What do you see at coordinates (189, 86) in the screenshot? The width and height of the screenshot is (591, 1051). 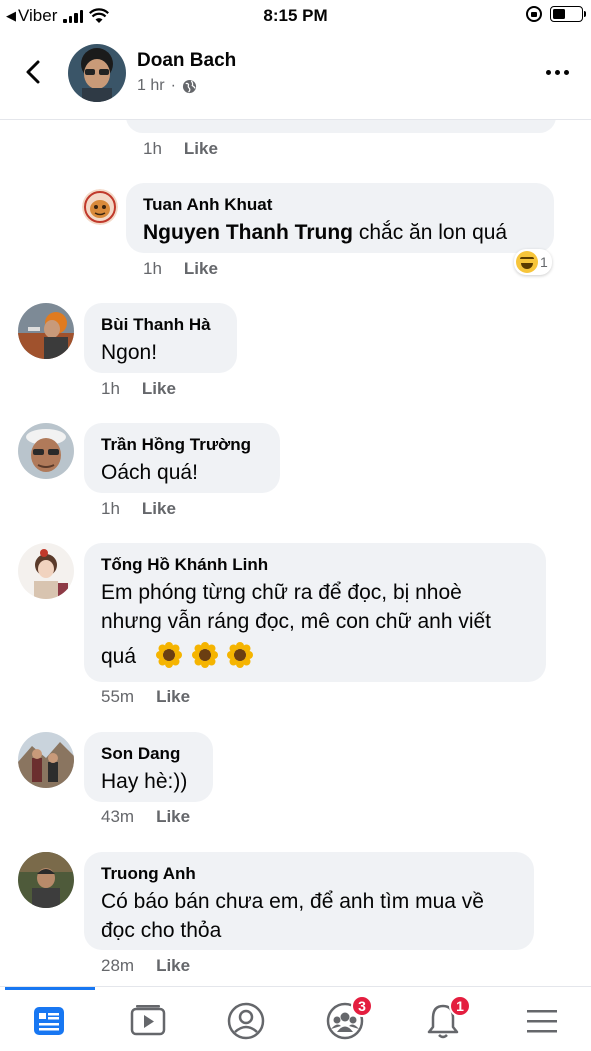 I see `globe-icon` at bounding box center [189, 86].